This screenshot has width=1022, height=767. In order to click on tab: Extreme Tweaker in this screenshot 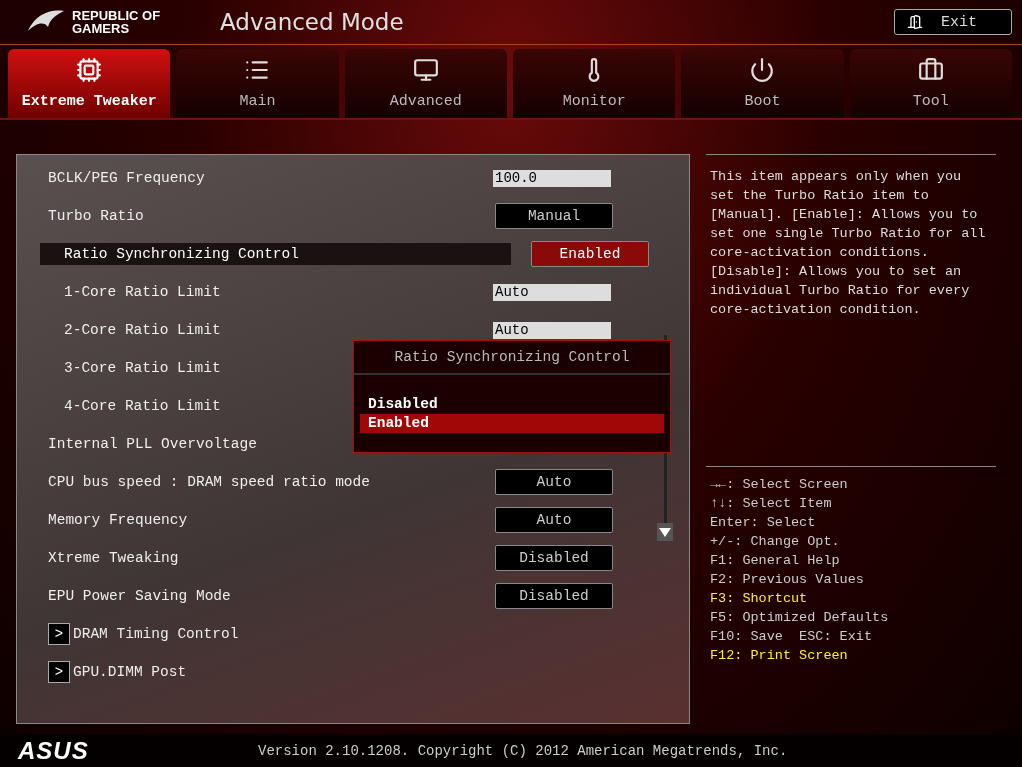, I will do `click(89, 84)`.